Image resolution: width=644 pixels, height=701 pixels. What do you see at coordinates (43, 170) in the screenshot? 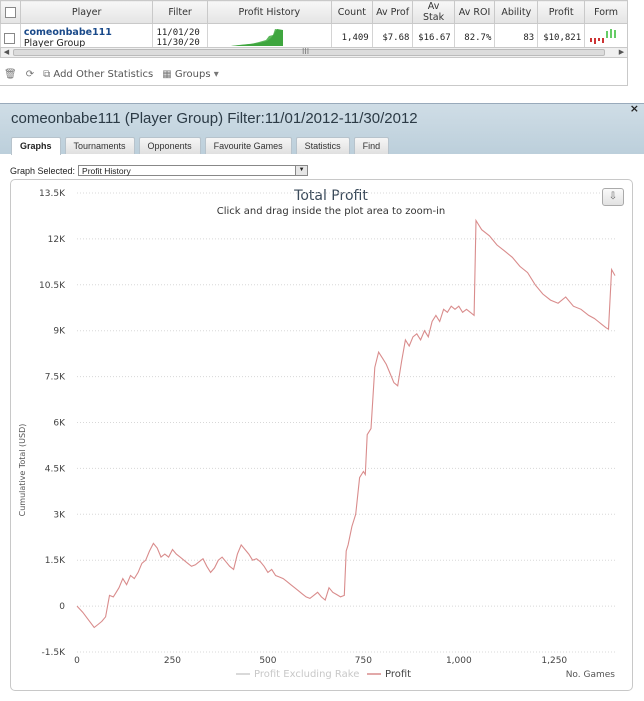
I see `graph-selected-label: Graph Selected:` at bounding box center [43, 170].